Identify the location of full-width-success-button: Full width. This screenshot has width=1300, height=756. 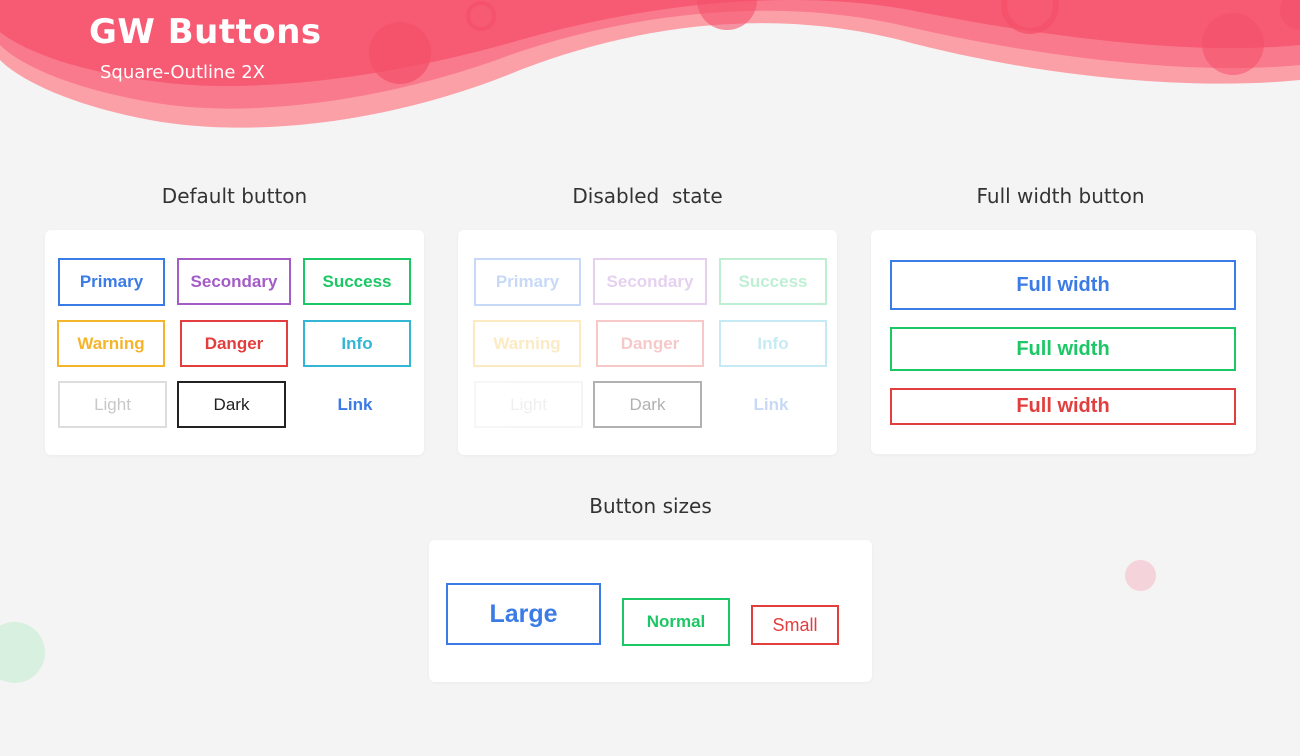
(1063, 349).